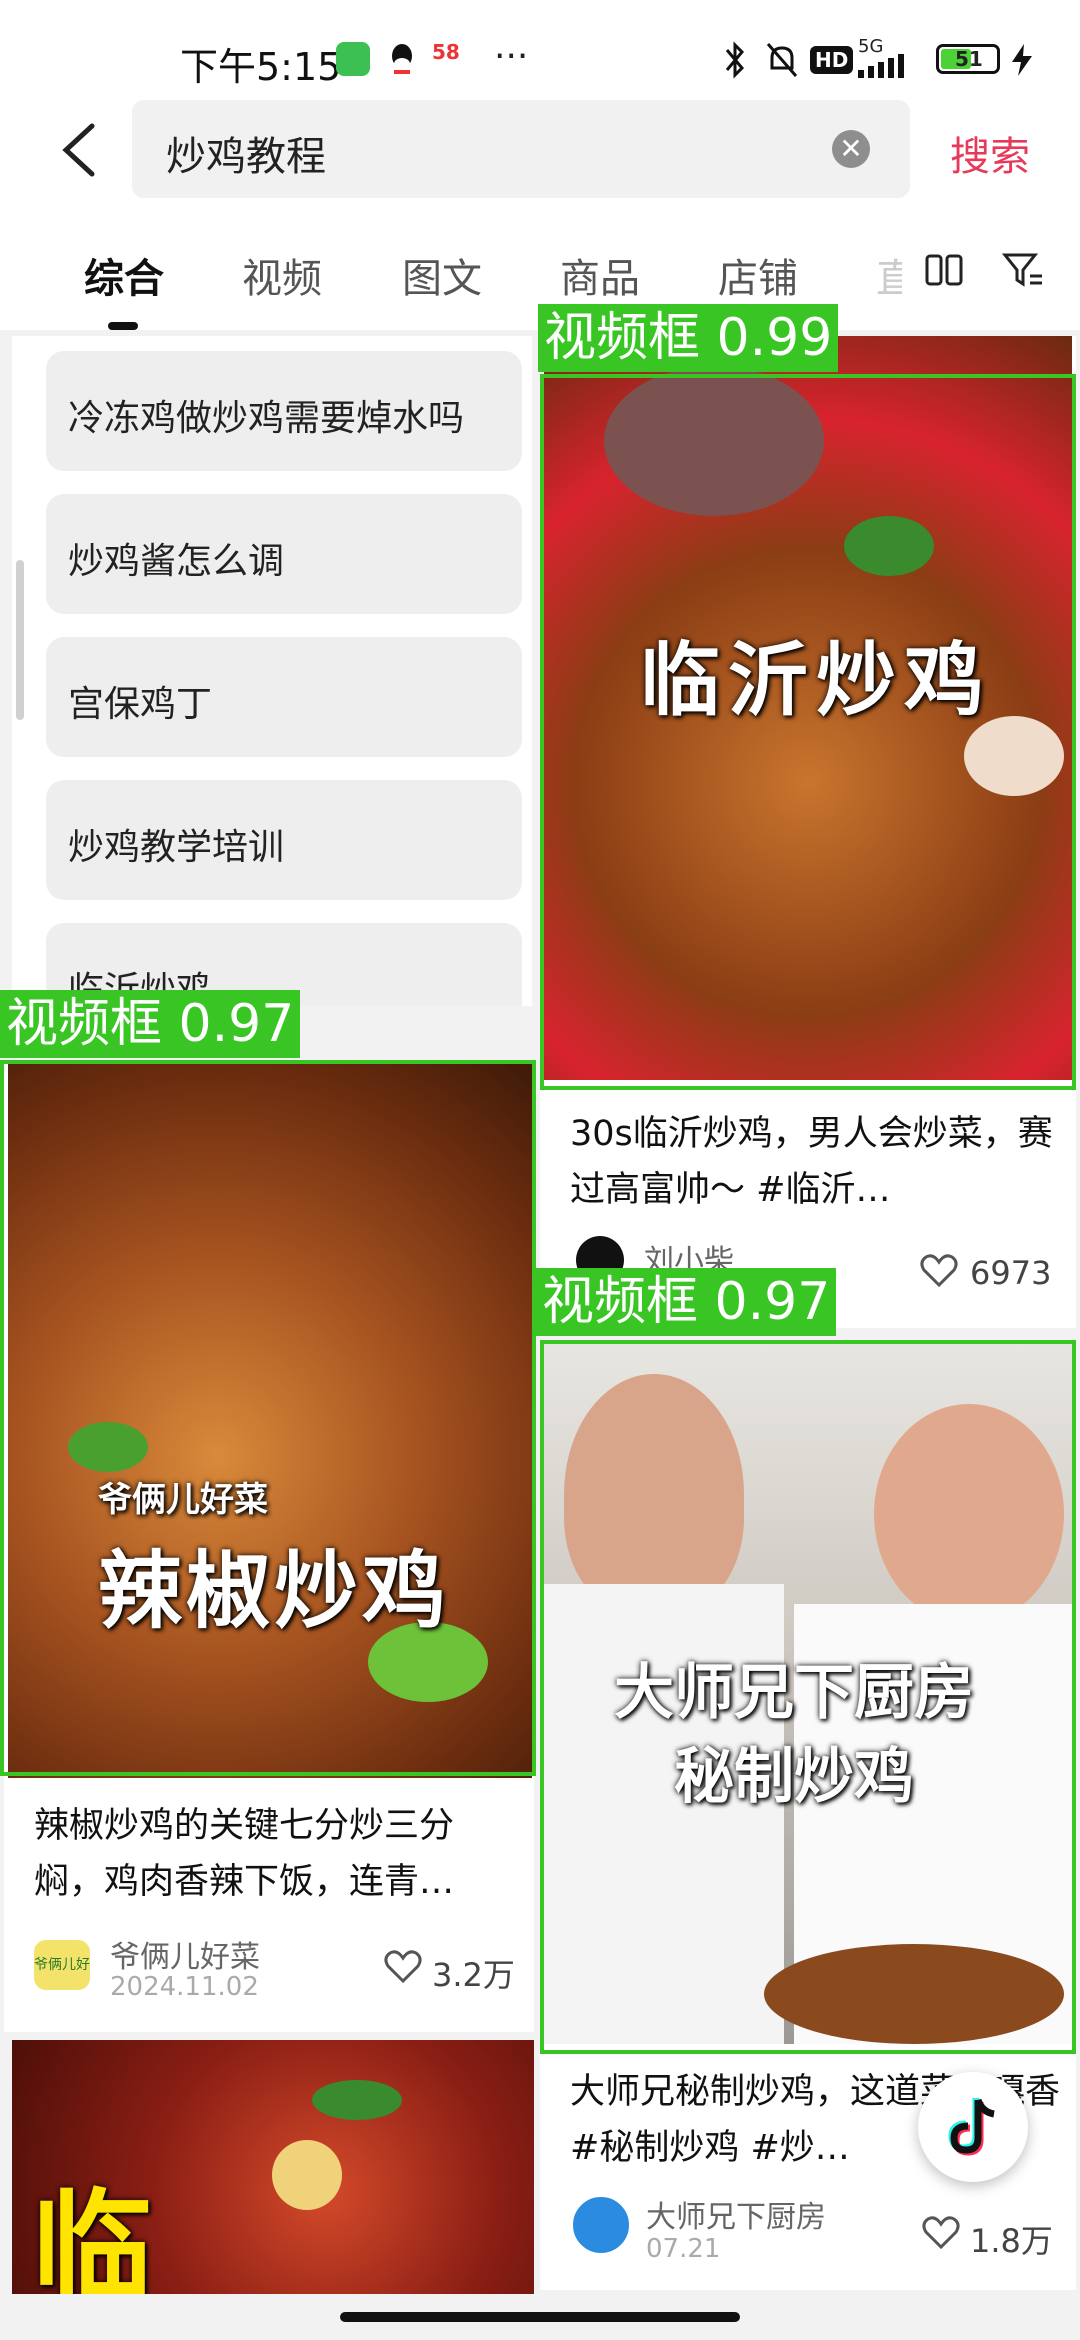  What do you see at coordinates (601, 2225) in the screenshot?
I see `avatar` at bounding box center [601, 2225].